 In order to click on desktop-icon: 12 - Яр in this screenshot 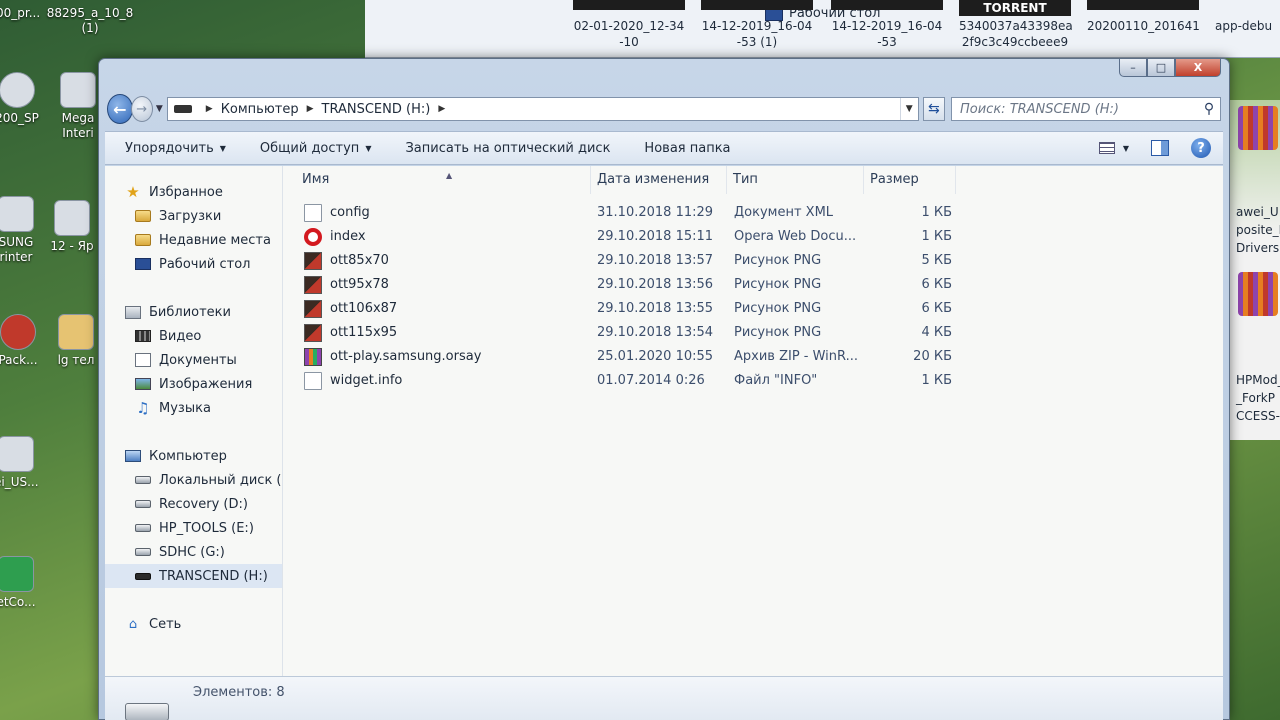, I will do `click(72, 227)`.